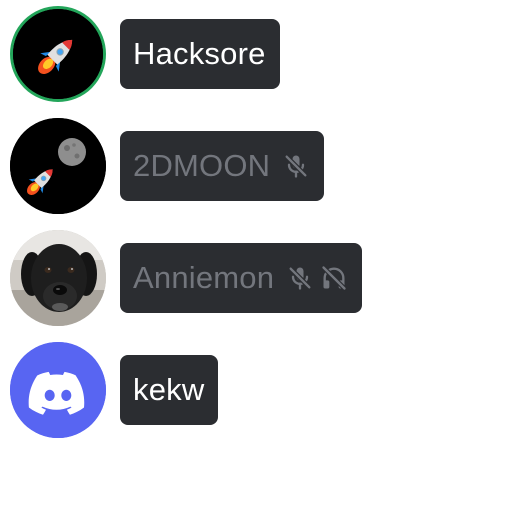 The image size is (512, 512). What do you see at coordinates (202, 165) in the screenshot?
I see `username: 2DMOON` at bounding box center [202, 165].